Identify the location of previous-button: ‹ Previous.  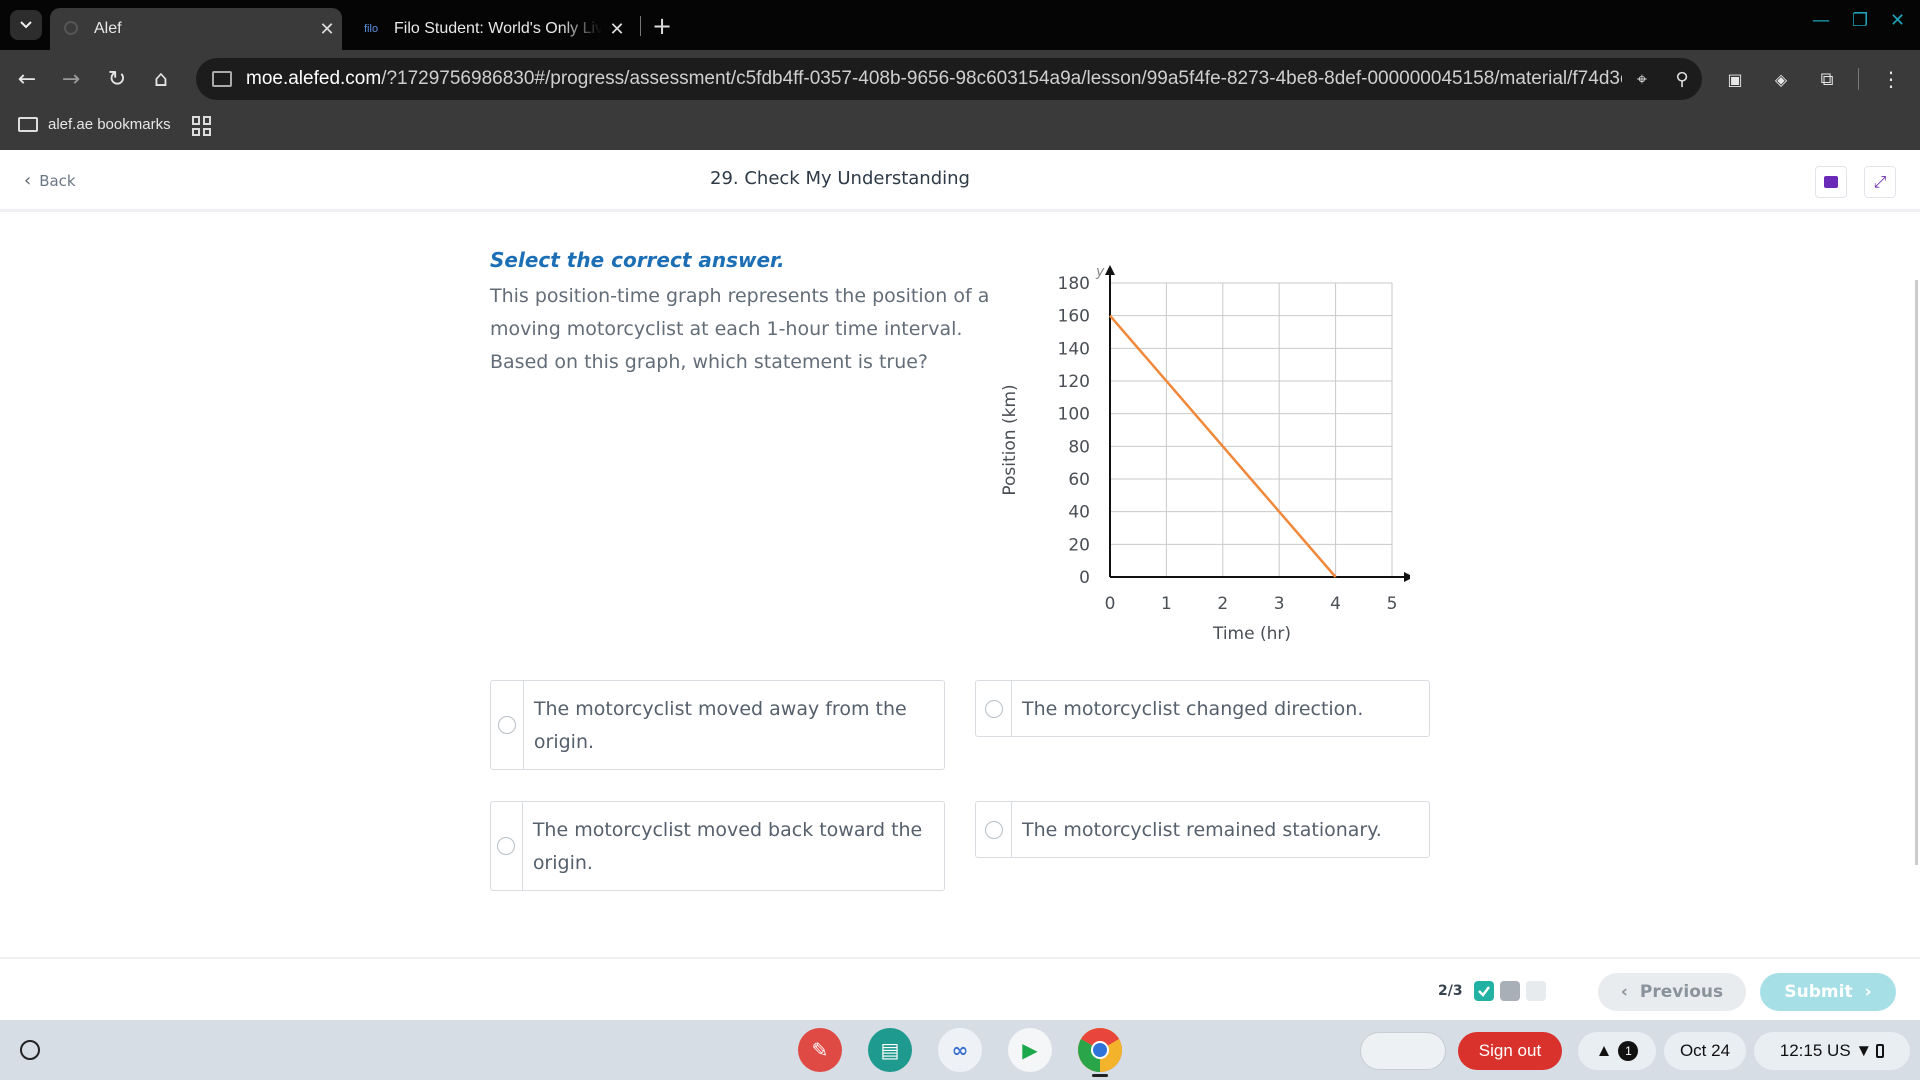
(1672, 992).